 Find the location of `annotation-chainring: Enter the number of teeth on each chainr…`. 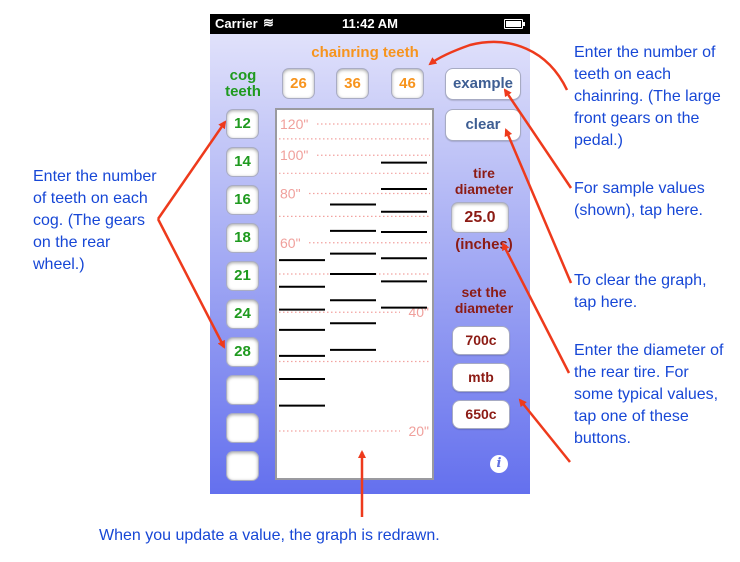

annotation-chainring: Enter the number of teeth on each chainr… is located at coordinates (647, 96).